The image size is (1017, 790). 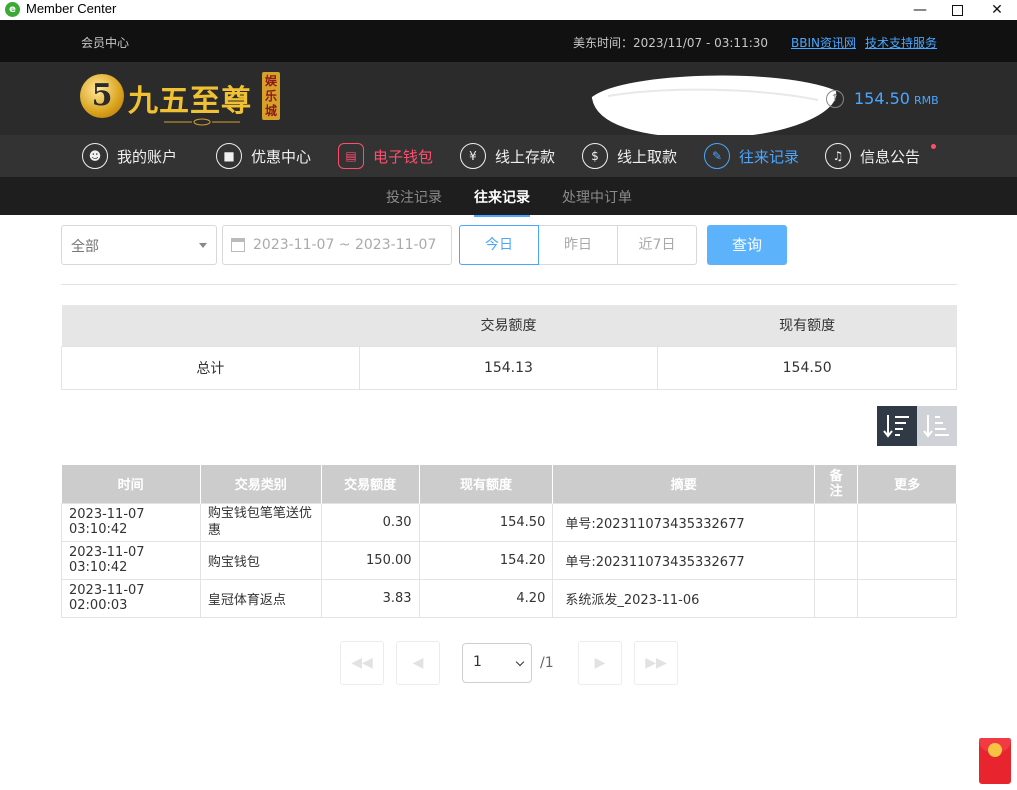 What do you see at coordinates (525, 156) in the screenshot?
I see `nav-label: 线上存款` at bounding box center [525, 156].